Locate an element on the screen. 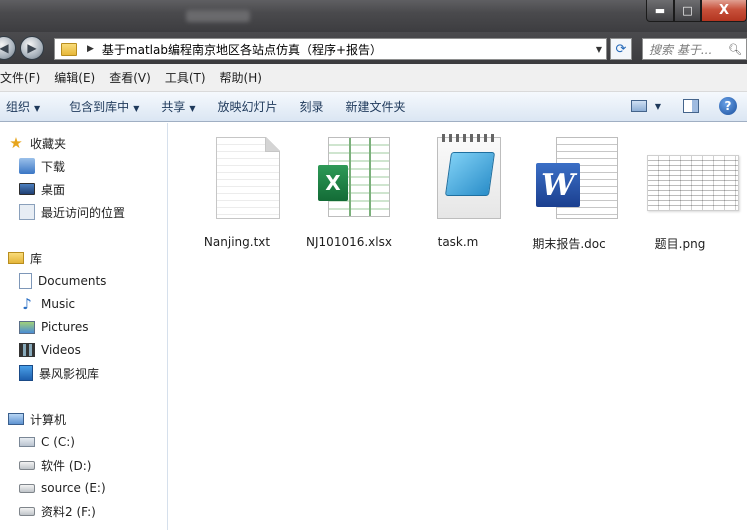 This screenshot has width=747, height=530. address-history-dropdown: ▼ is located at coordinates (599, 49).